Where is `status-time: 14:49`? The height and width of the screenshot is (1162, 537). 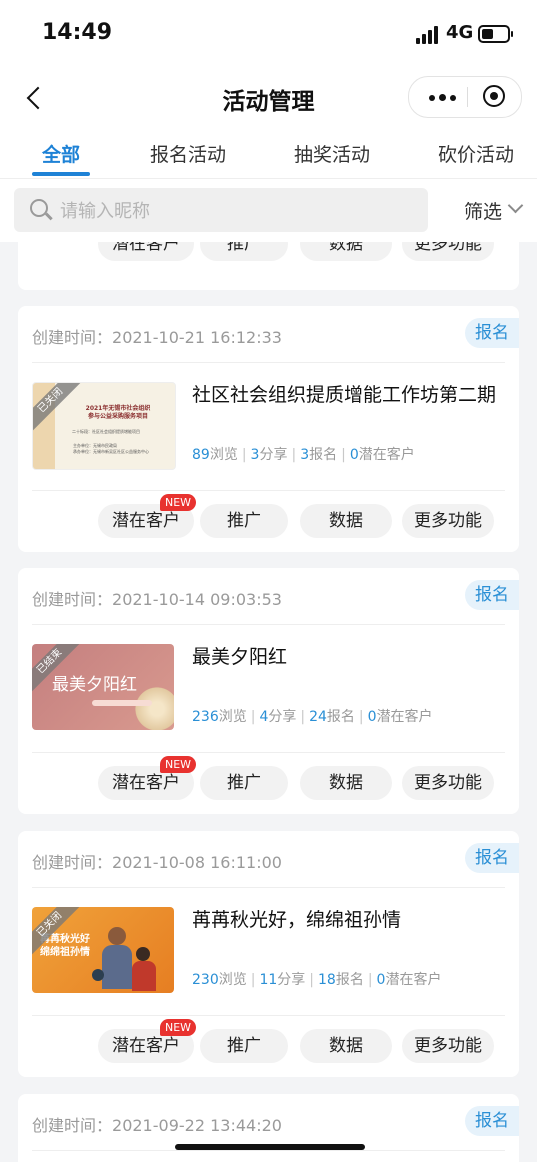
status-time: 14:49 is located at coordinates (77, 32).